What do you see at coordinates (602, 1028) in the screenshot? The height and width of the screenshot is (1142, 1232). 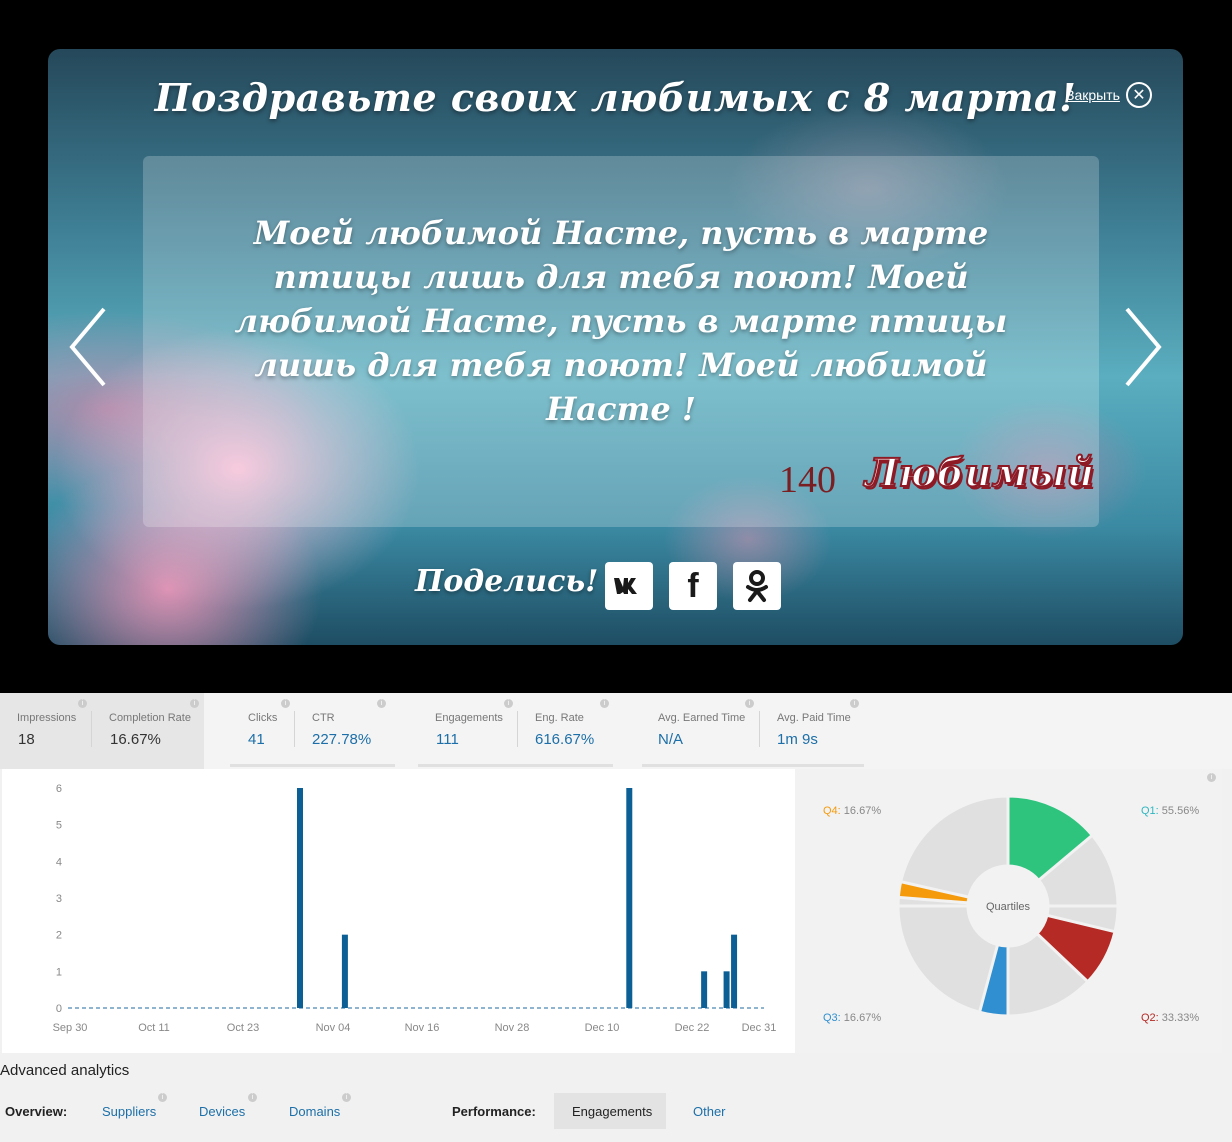 I see `x-tick-label: Dec 10` at bounding box center [602, 1028].